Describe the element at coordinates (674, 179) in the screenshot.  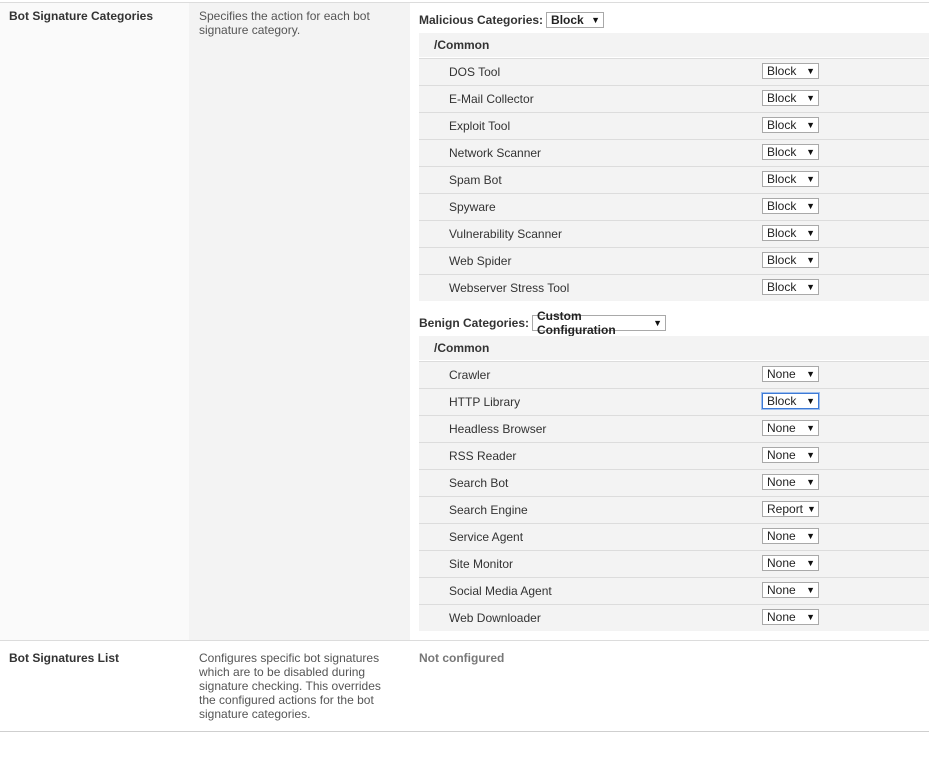
I see `category-row-spam-bot: Spam Bot Block ▼` at that location.